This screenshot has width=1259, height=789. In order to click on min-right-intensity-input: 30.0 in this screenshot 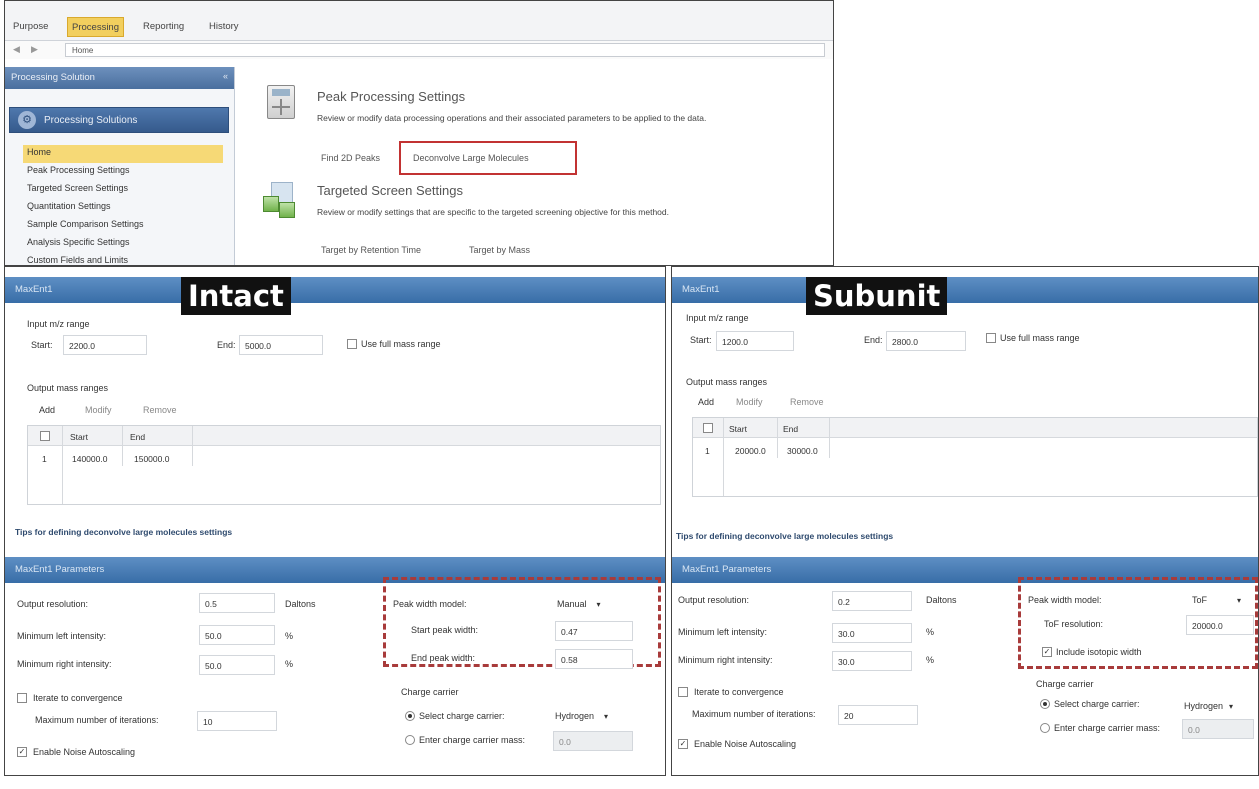, I will do `click(872, 661)`.